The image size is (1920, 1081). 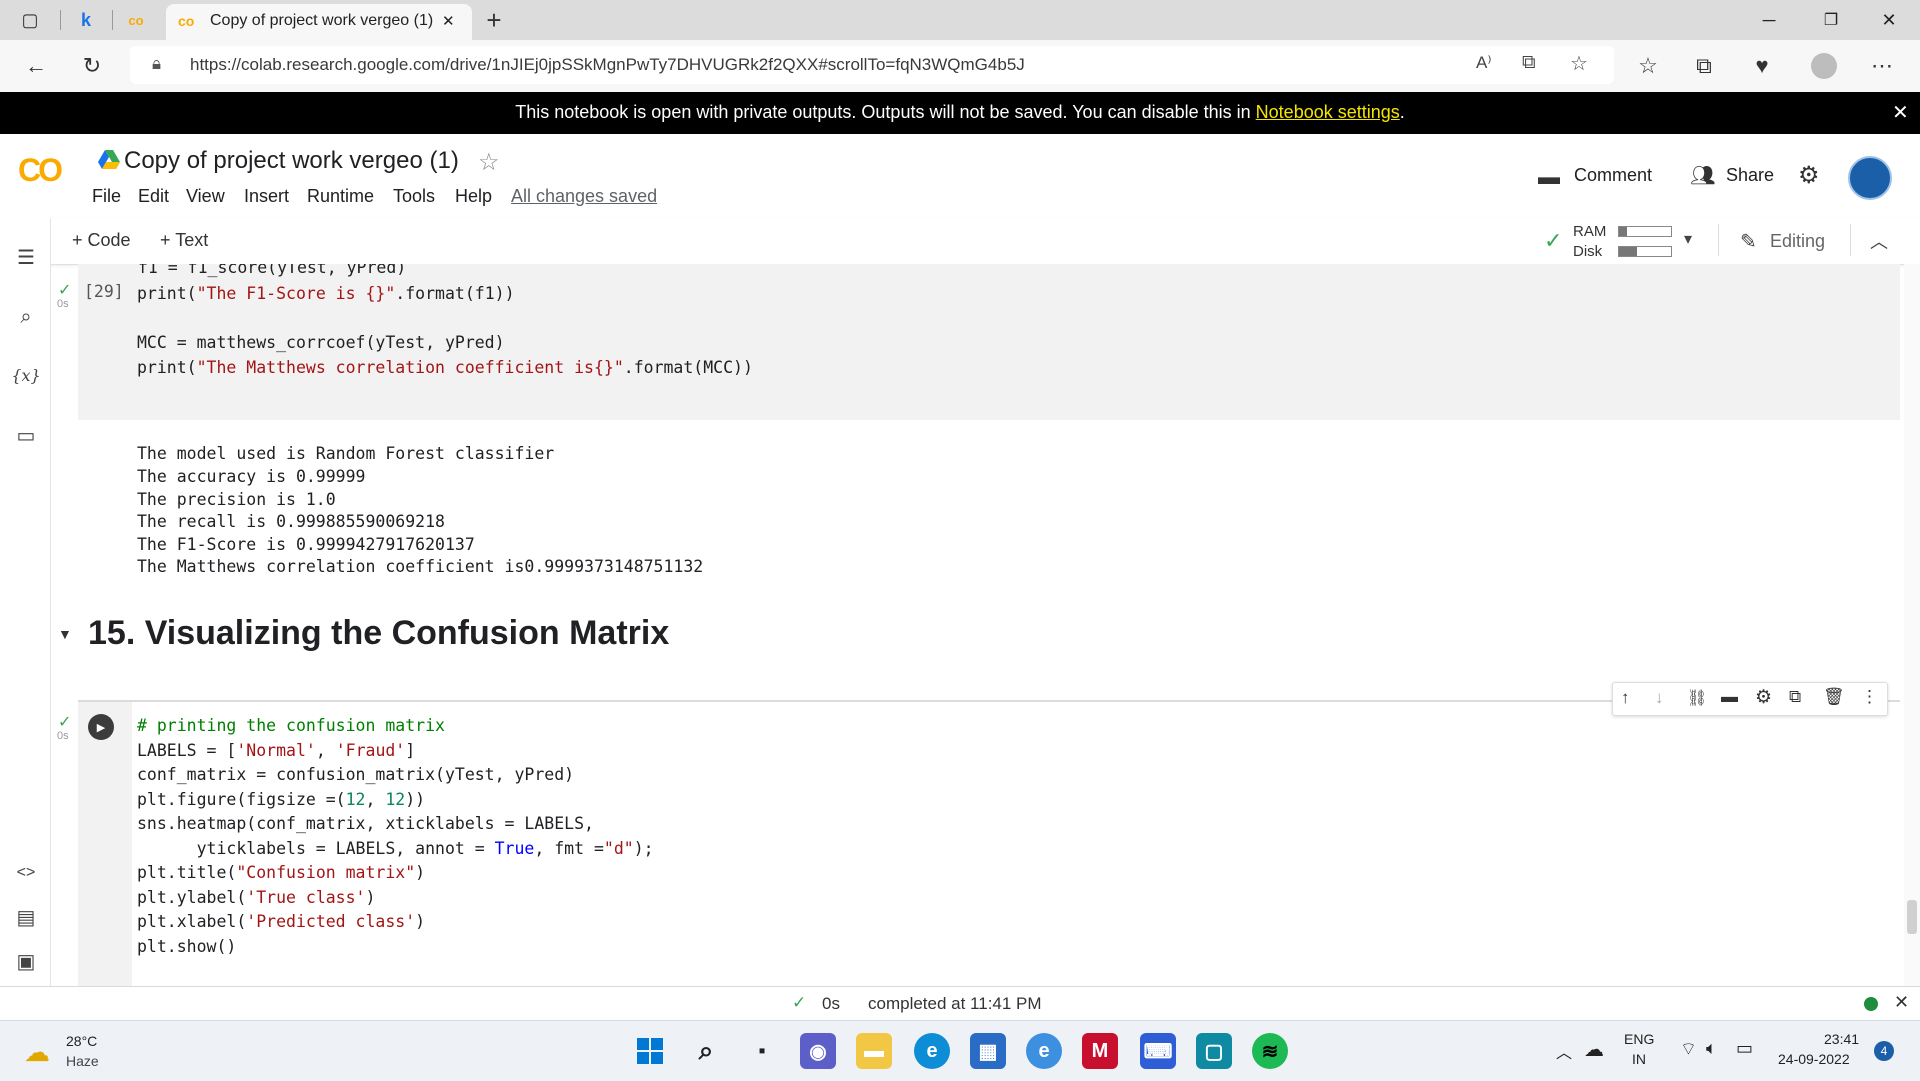 What do you see at coordinates (1594, 1049) in the screenshot?
I see `onedrive-icon: ☁` at bounding box center [1594, 1049].